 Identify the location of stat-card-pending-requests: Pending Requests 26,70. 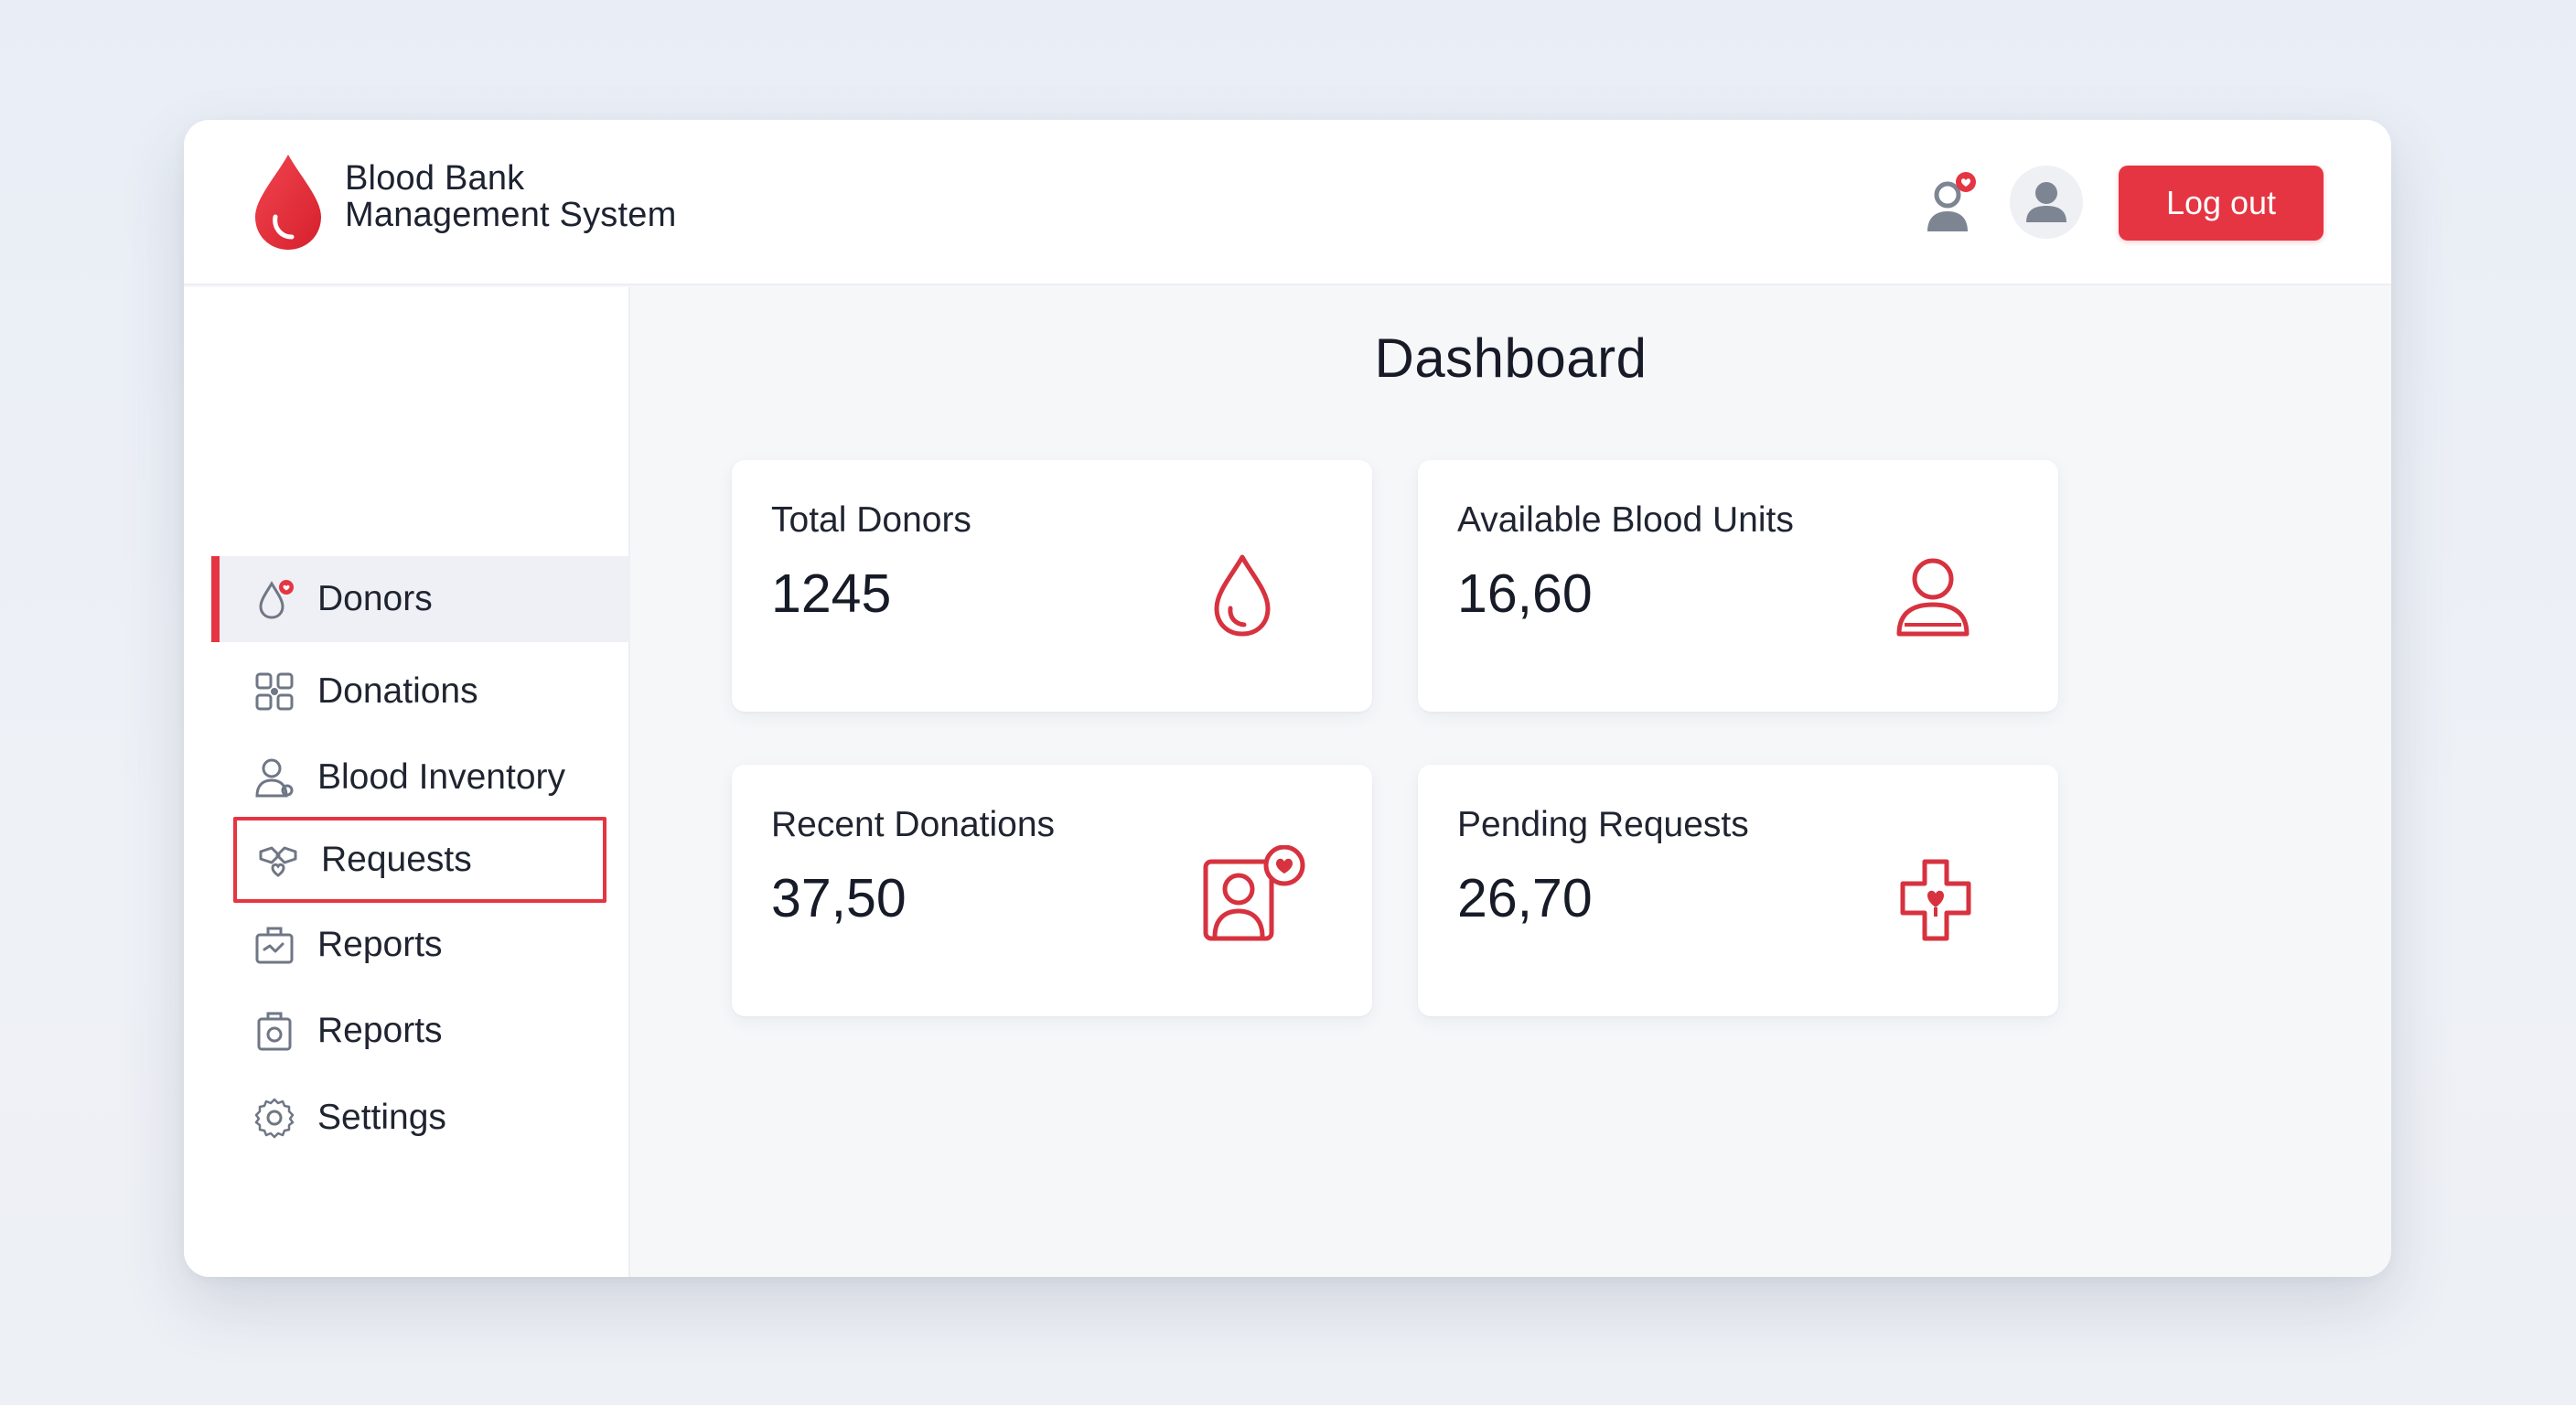
(1738, 891).